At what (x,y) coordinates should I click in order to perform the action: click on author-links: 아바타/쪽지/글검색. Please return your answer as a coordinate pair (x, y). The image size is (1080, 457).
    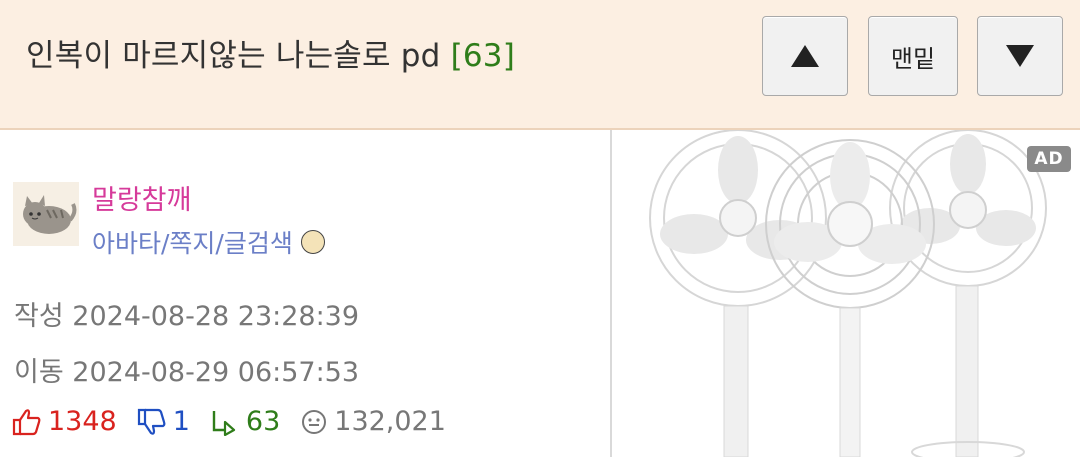
    Looking at the image, I should click on (208, 242).